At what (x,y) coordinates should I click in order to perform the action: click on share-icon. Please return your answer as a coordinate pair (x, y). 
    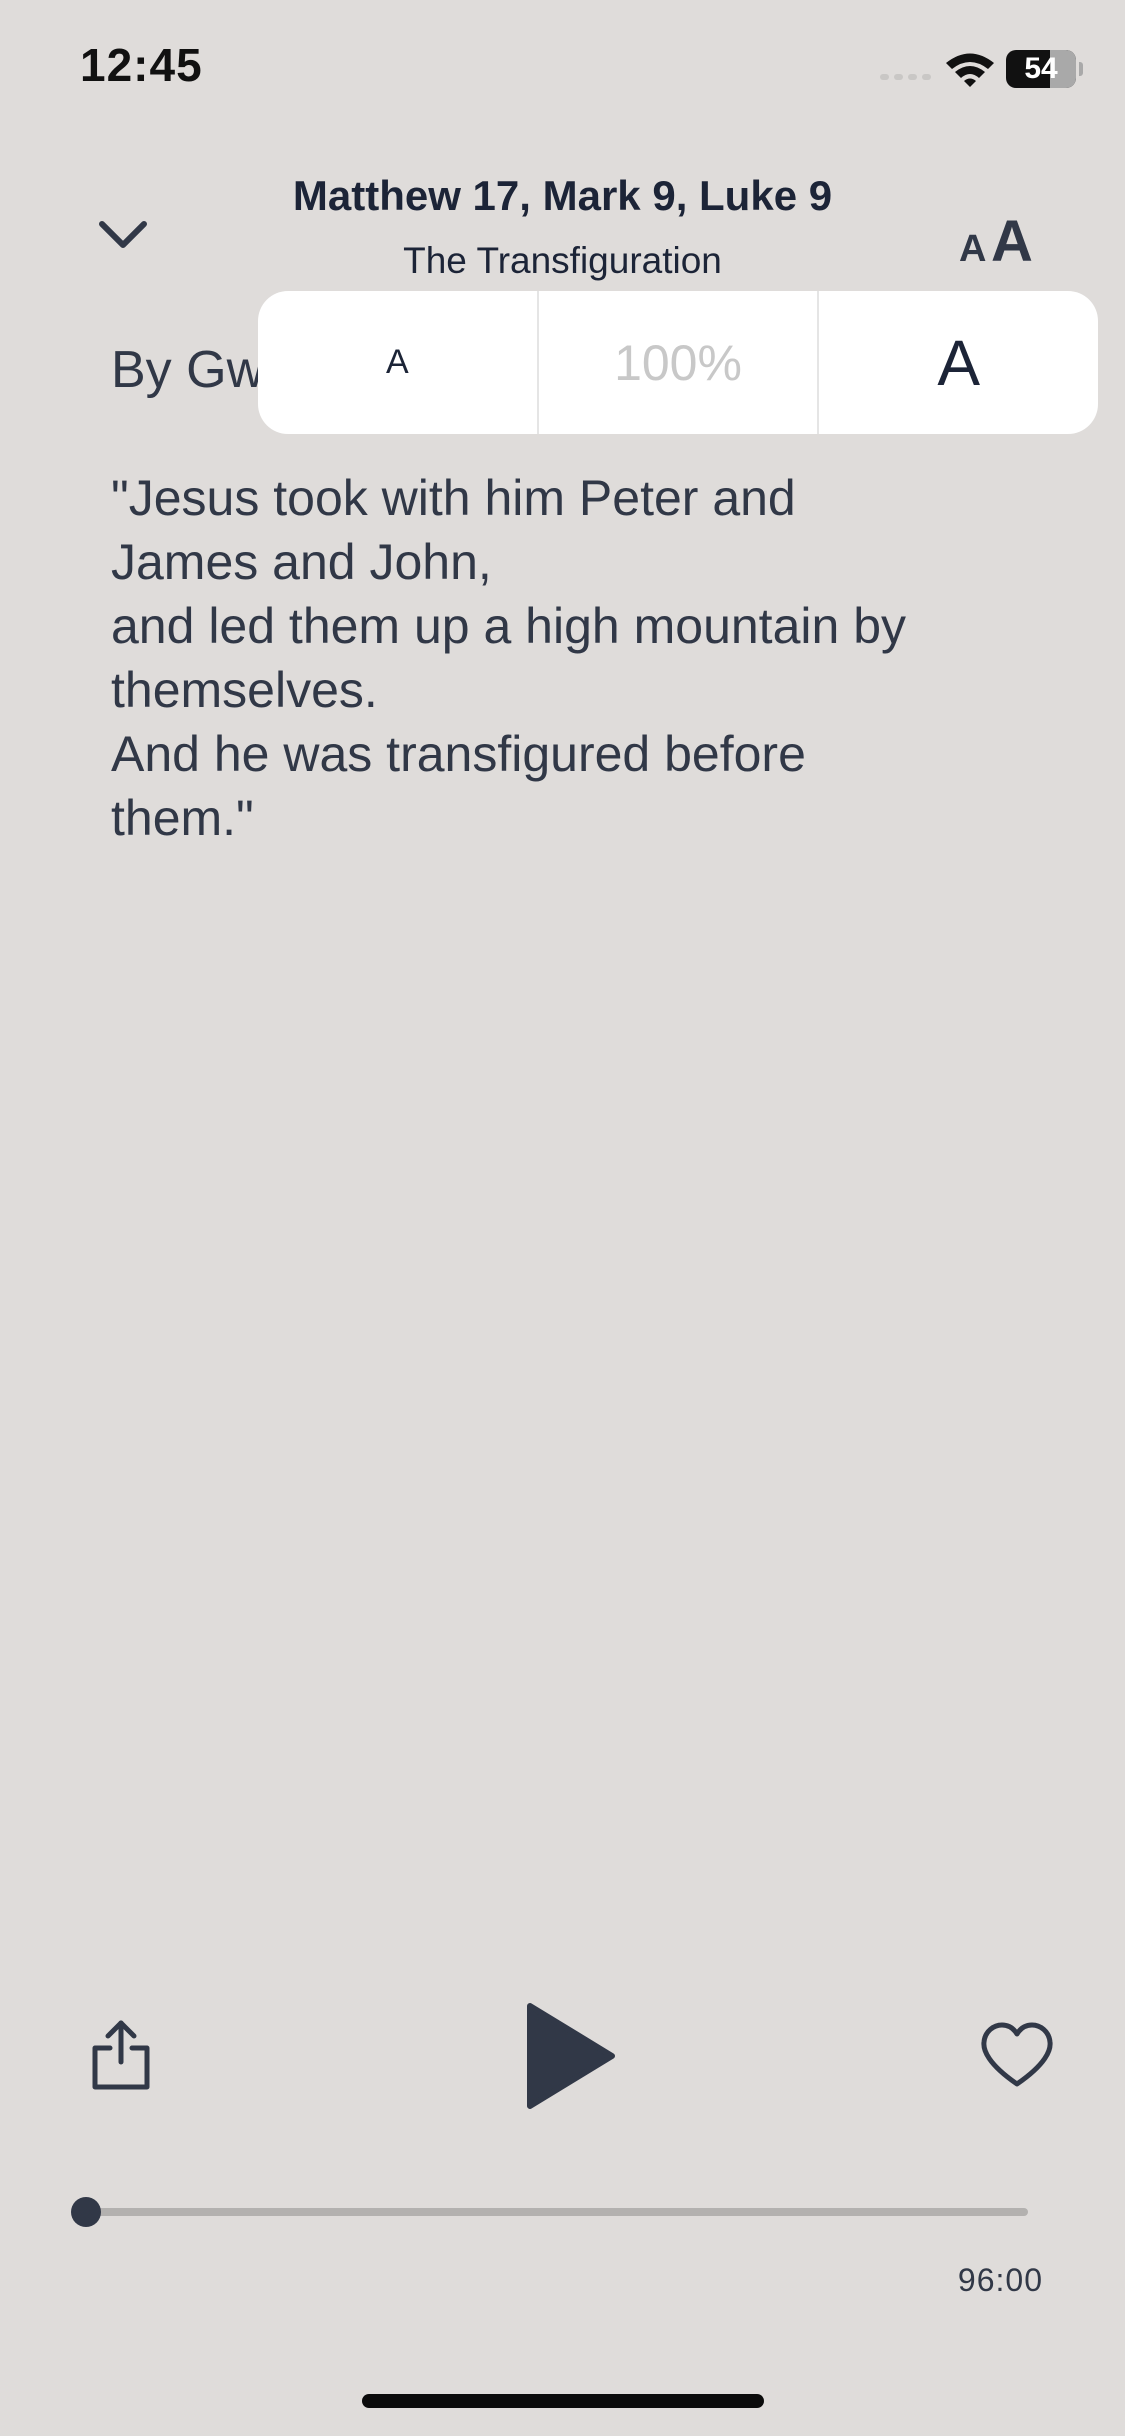
    Looking at the image, I should click on (121, 2054).